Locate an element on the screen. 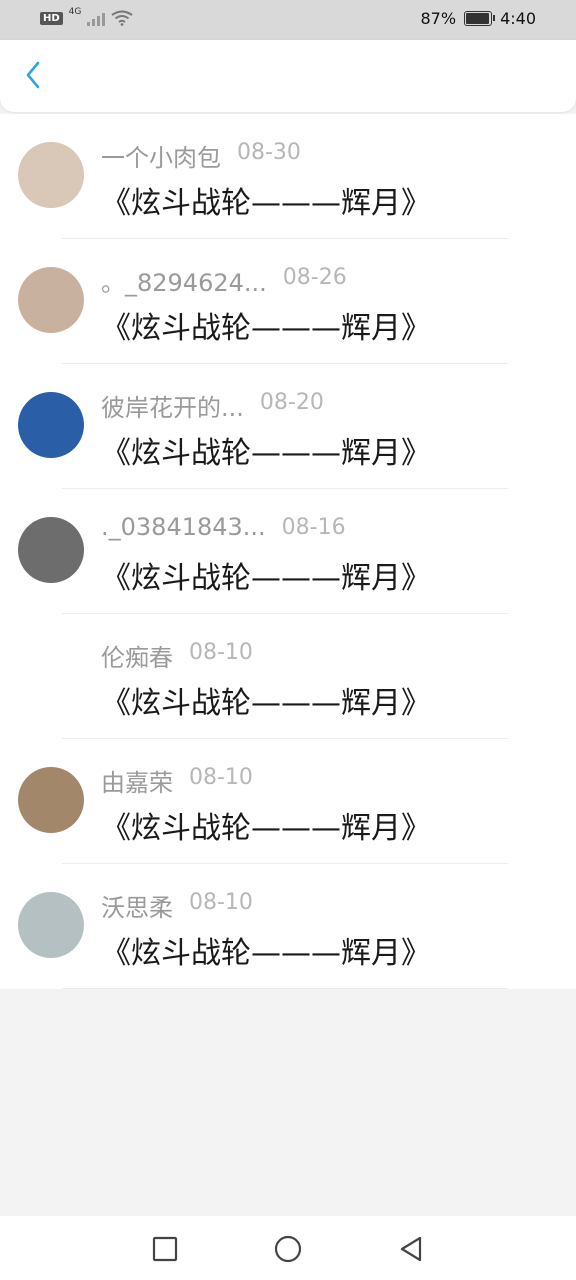  network-type: 4G is located at coordinates (75, 12).